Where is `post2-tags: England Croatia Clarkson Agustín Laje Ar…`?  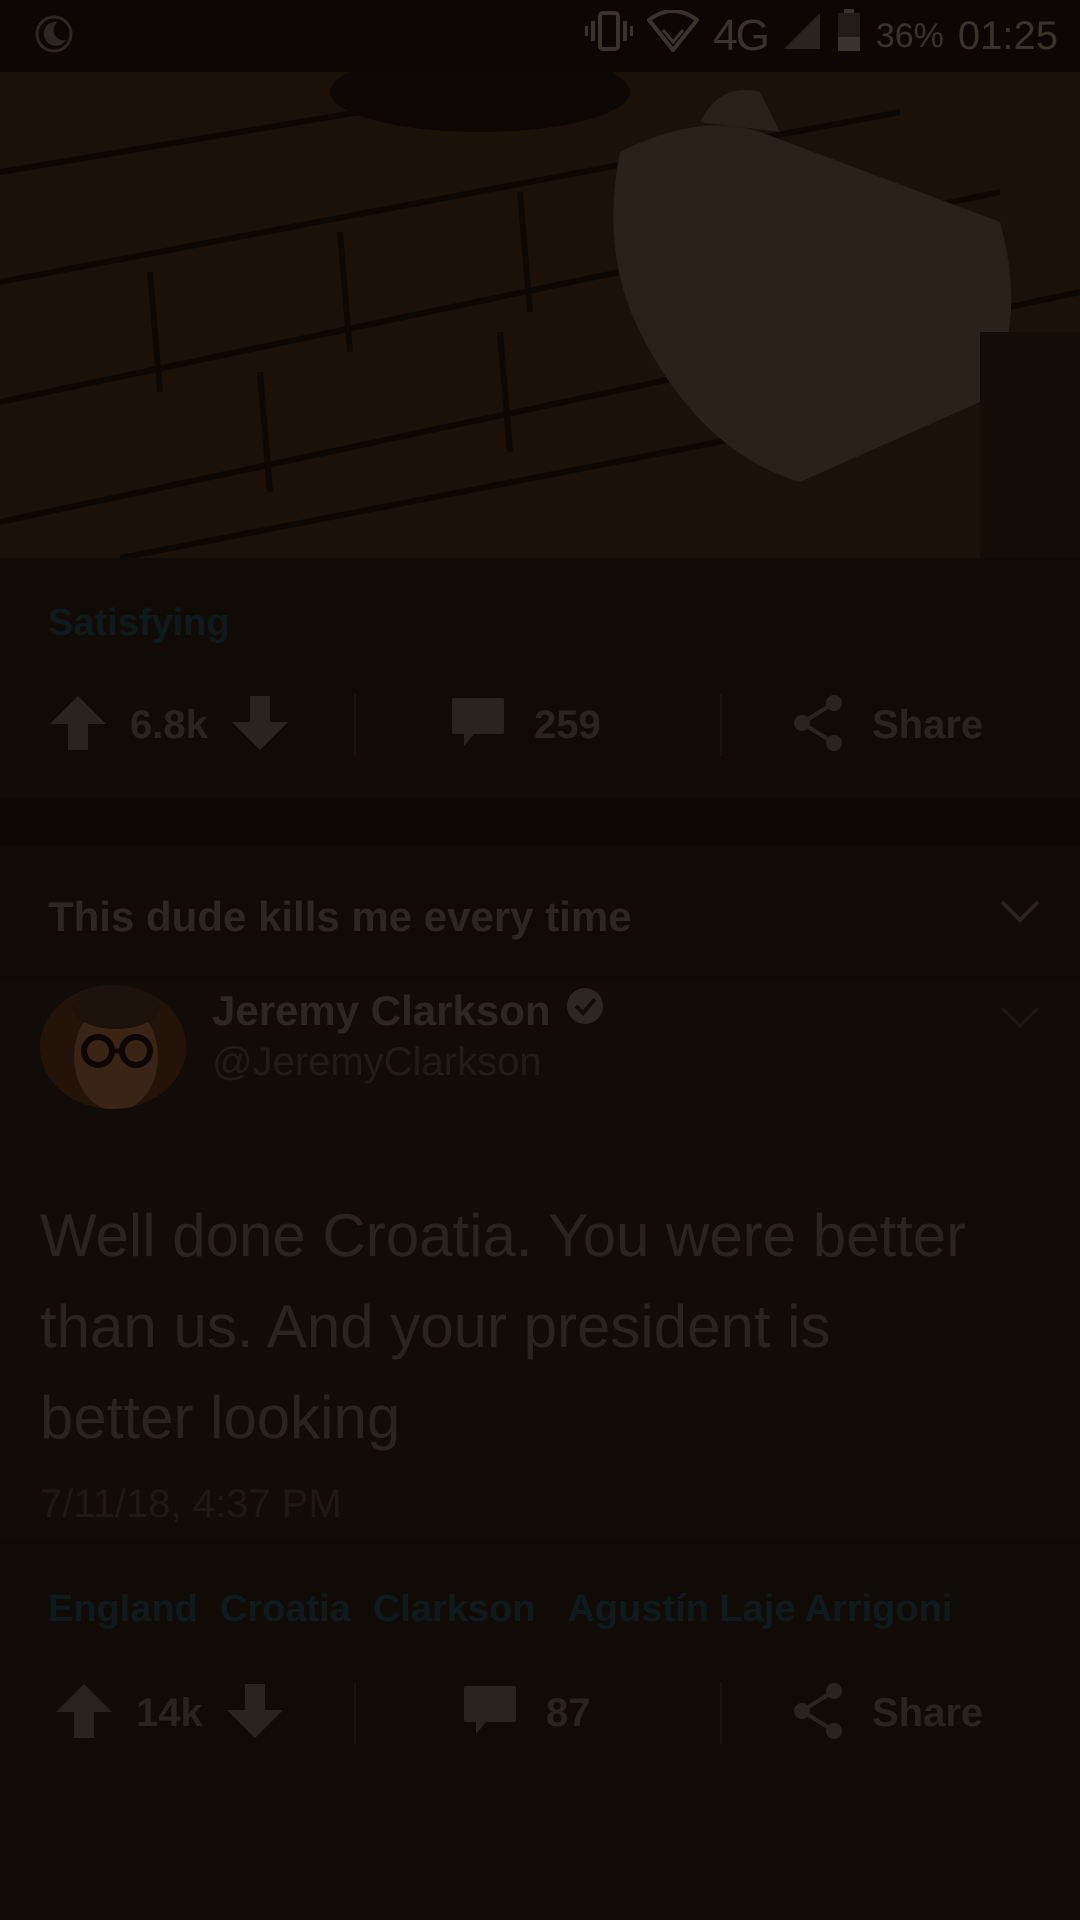
post2-tags: England Croatia Clarkson Agustín Laje Ar… is located at coordinates (500, 1609).